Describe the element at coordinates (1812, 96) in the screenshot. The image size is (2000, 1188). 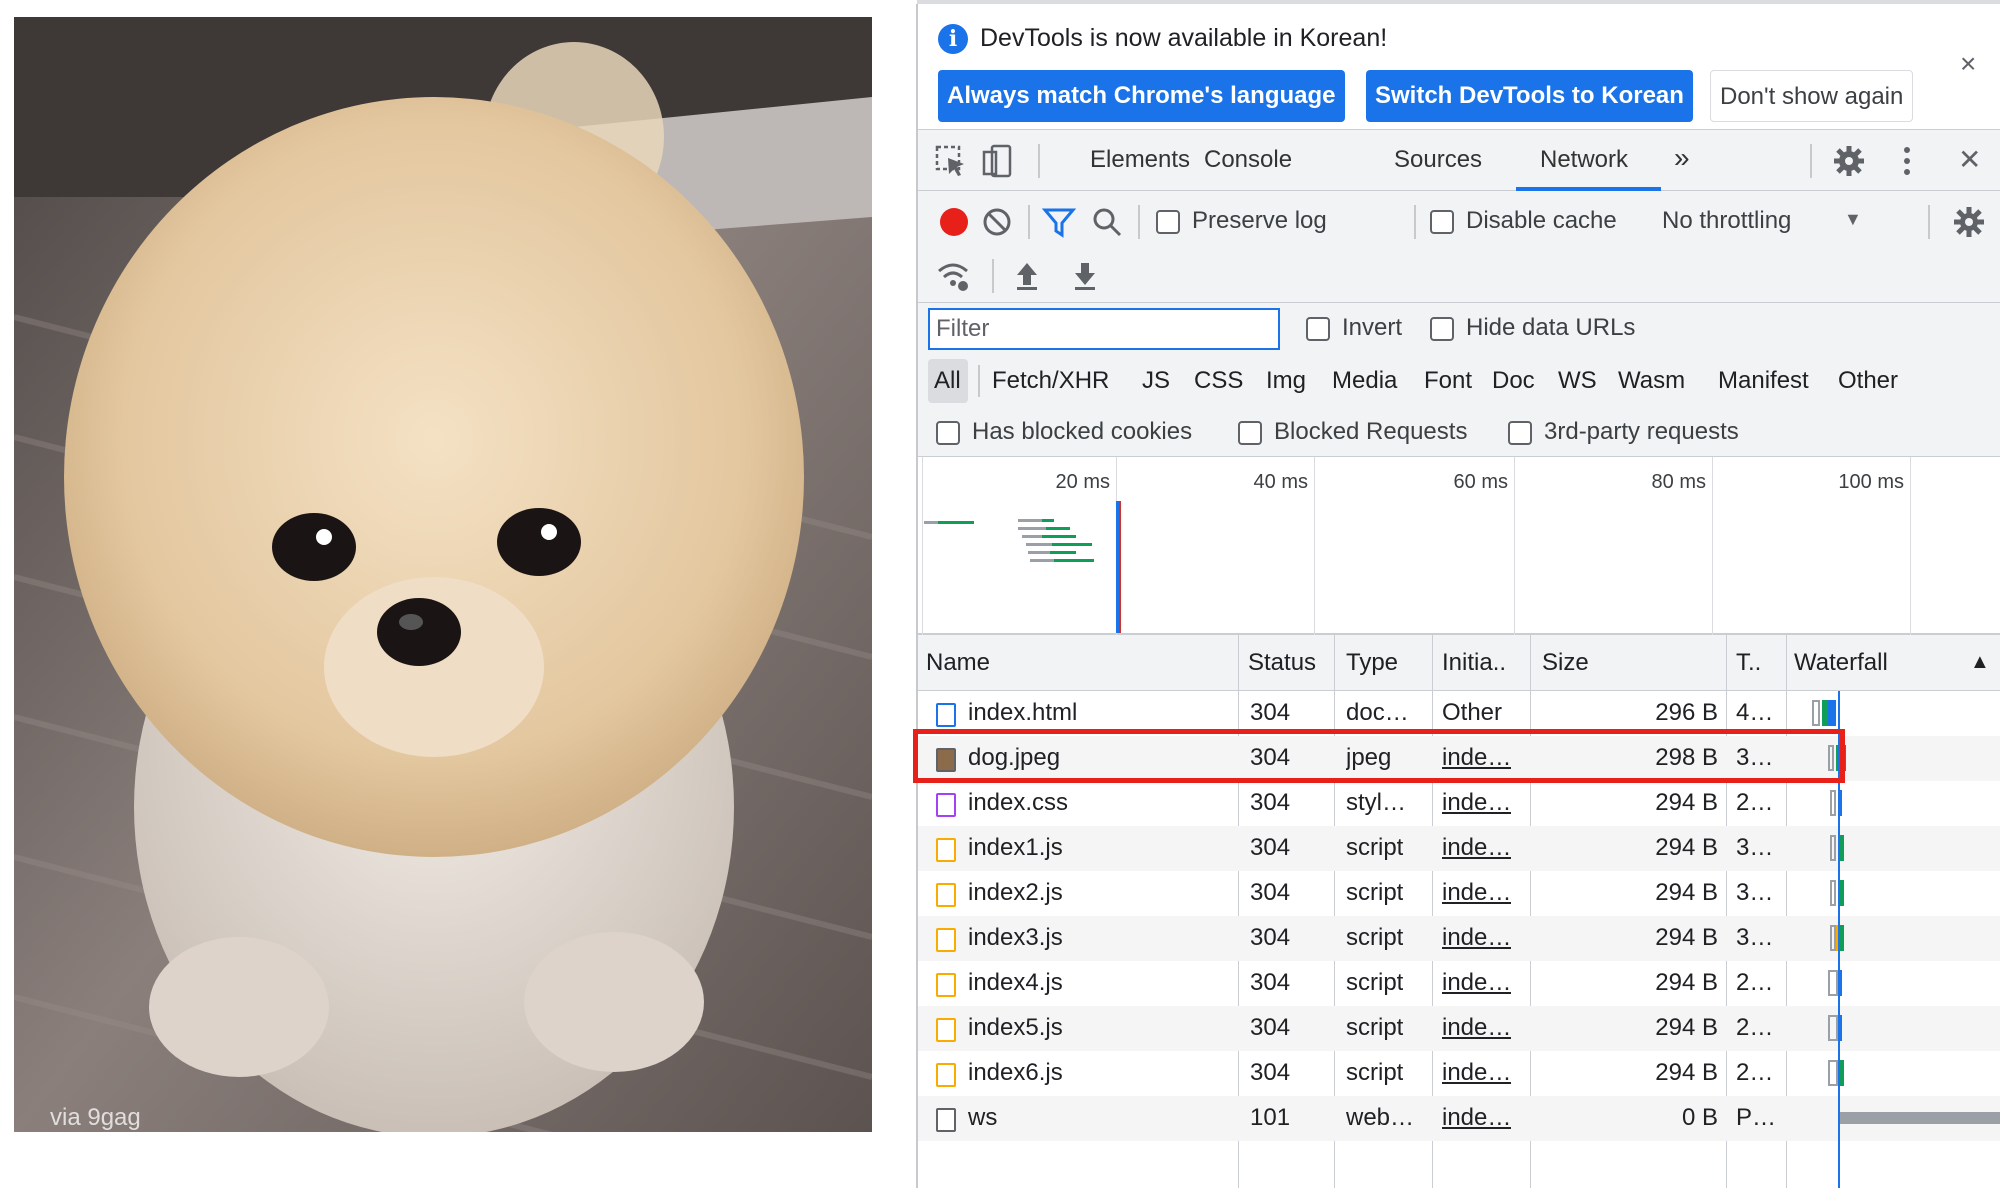
I see `dont-show-again-button: Don't show again` at that location.